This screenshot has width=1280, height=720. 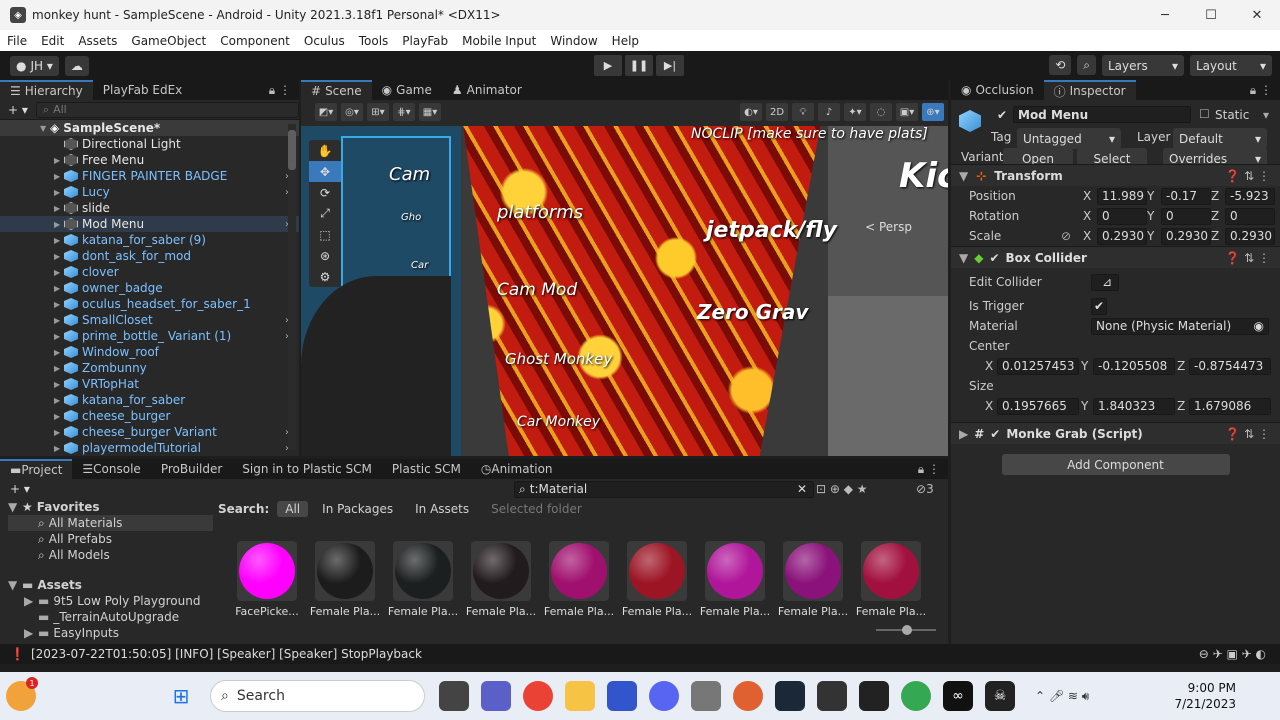 I want to click on task-view-icon, so click(x=454, y=696).